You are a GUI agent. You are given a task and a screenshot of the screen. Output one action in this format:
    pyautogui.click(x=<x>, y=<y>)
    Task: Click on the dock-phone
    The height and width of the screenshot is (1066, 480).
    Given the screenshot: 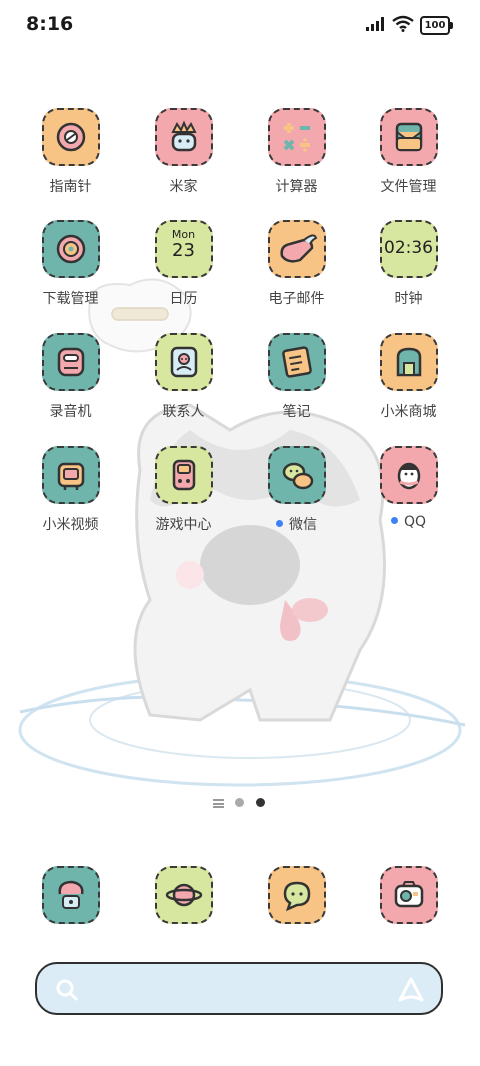 What is the action you would take?
    pyautogui.click(x=70, y=891)
    